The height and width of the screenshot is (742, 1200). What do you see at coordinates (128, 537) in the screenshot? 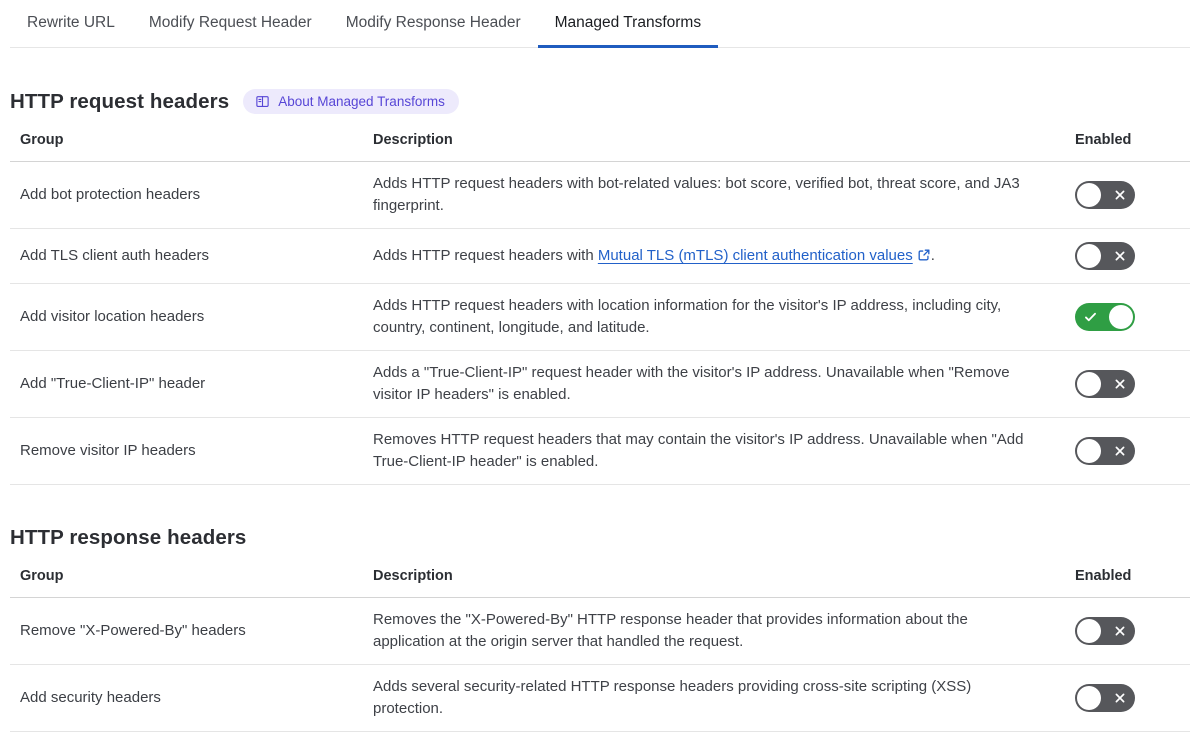
I see `section-title-response: HTTP response headers` at bounding box center [128, 537].